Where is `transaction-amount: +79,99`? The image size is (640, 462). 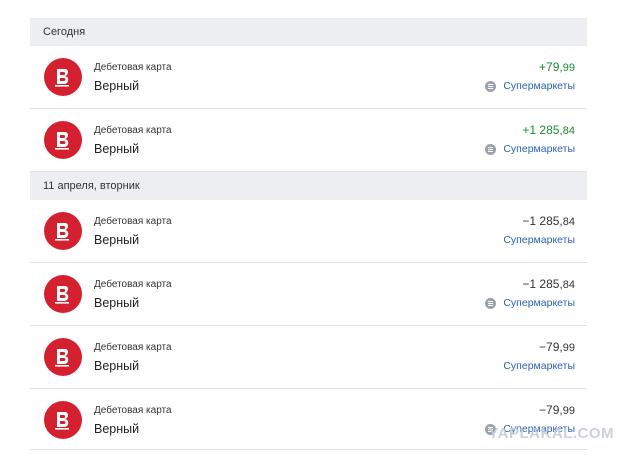
transaction-amount: +79,99 is located at coordinates (557, 67).